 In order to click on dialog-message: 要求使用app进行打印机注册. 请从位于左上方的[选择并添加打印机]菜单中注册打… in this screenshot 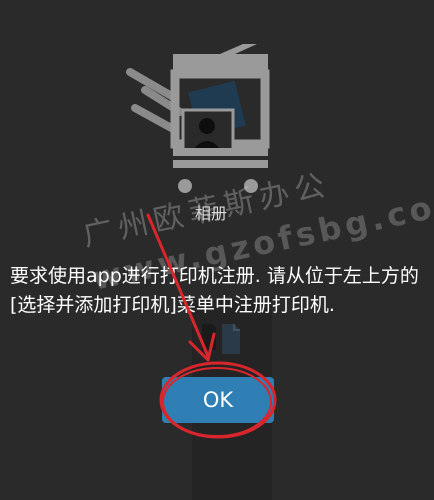, I will do `click(214, 290)`.